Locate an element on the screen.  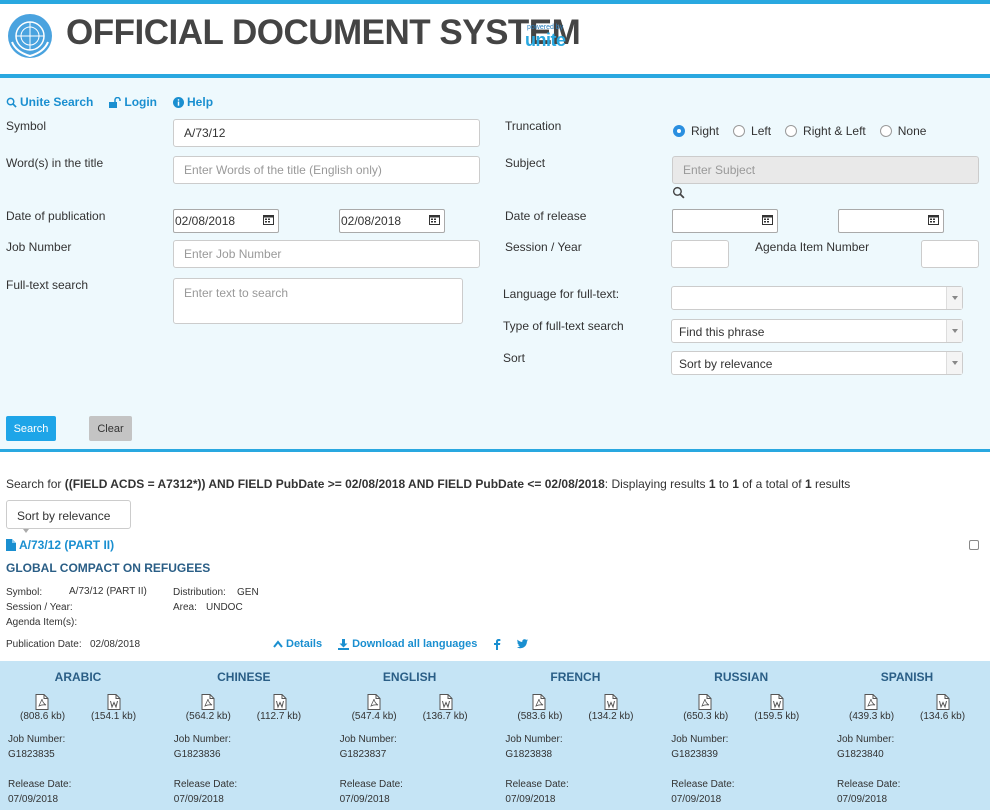
truncation-right-radio: Right is located at coordinates (696, 131).